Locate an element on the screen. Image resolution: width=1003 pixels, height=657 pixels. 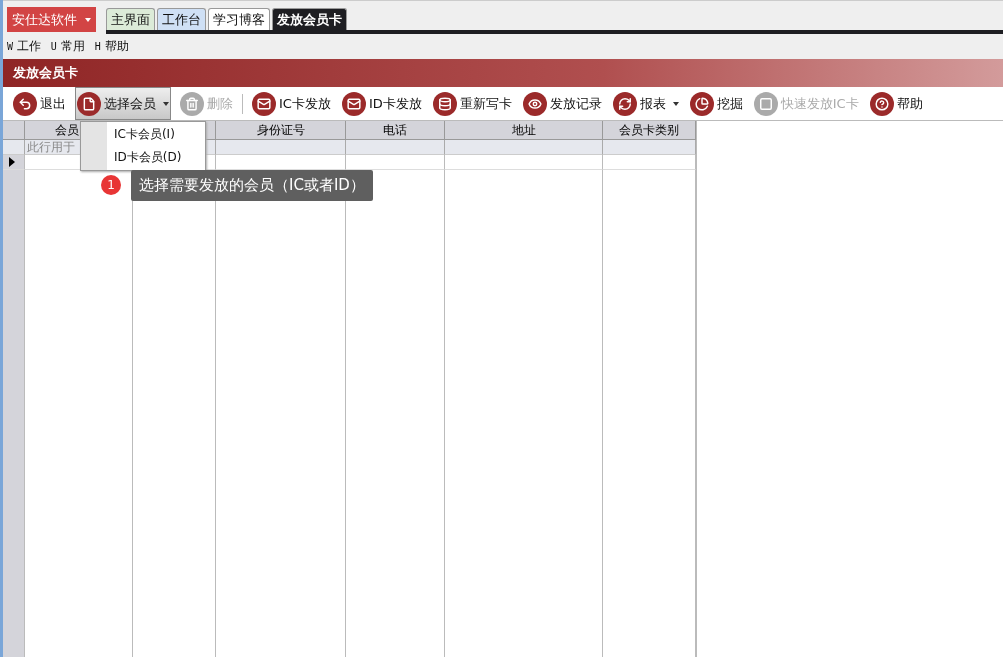
toolbar-button: 重新写卡 is located at coordinates (472, 103).